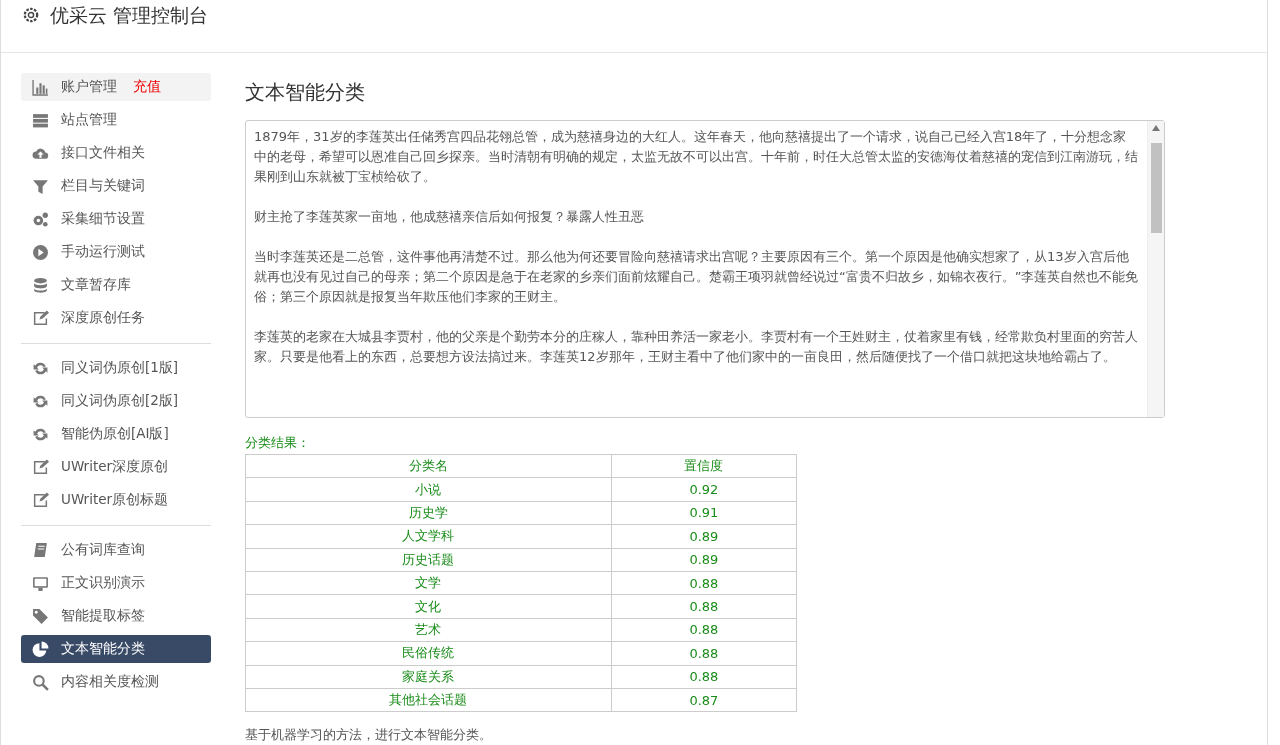 Image resolution: width=1280 pixels, height=745 pixels. Describe the element at coordinates (40, 285) in the screenshot. I see `database-icon` at that location.